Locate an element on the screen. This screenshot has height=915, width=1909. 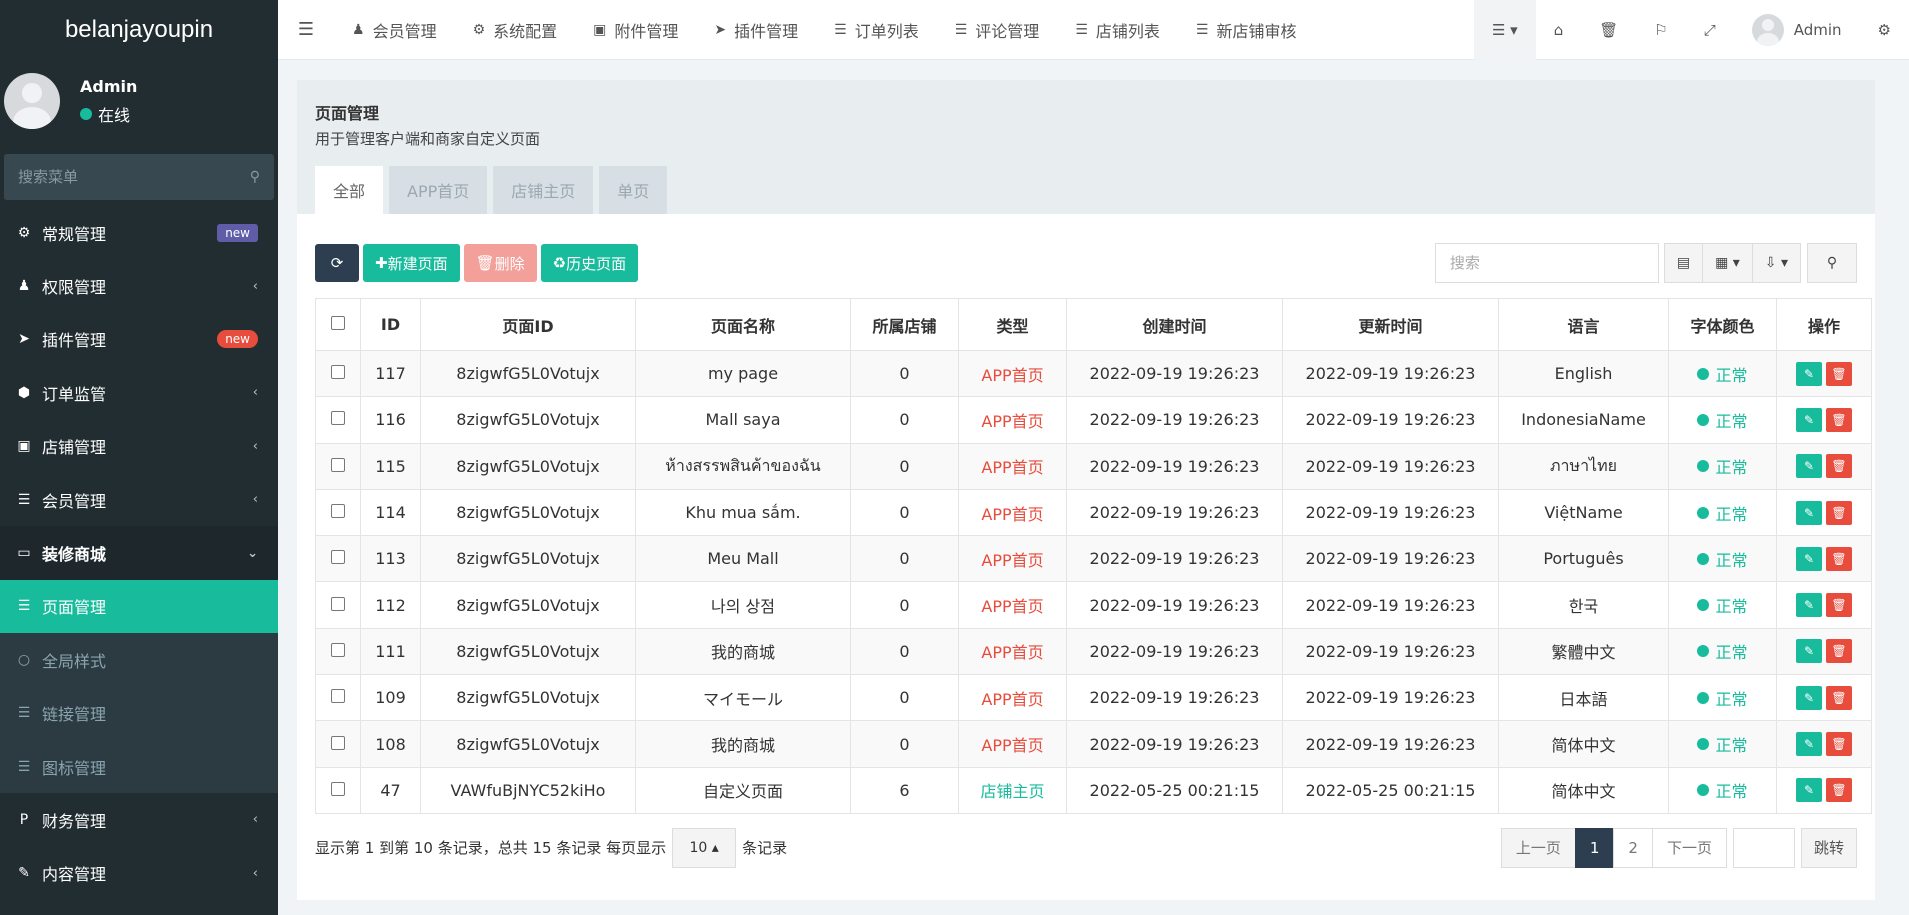
jump-button: 跳转 is located at coordinates (1828, 847).